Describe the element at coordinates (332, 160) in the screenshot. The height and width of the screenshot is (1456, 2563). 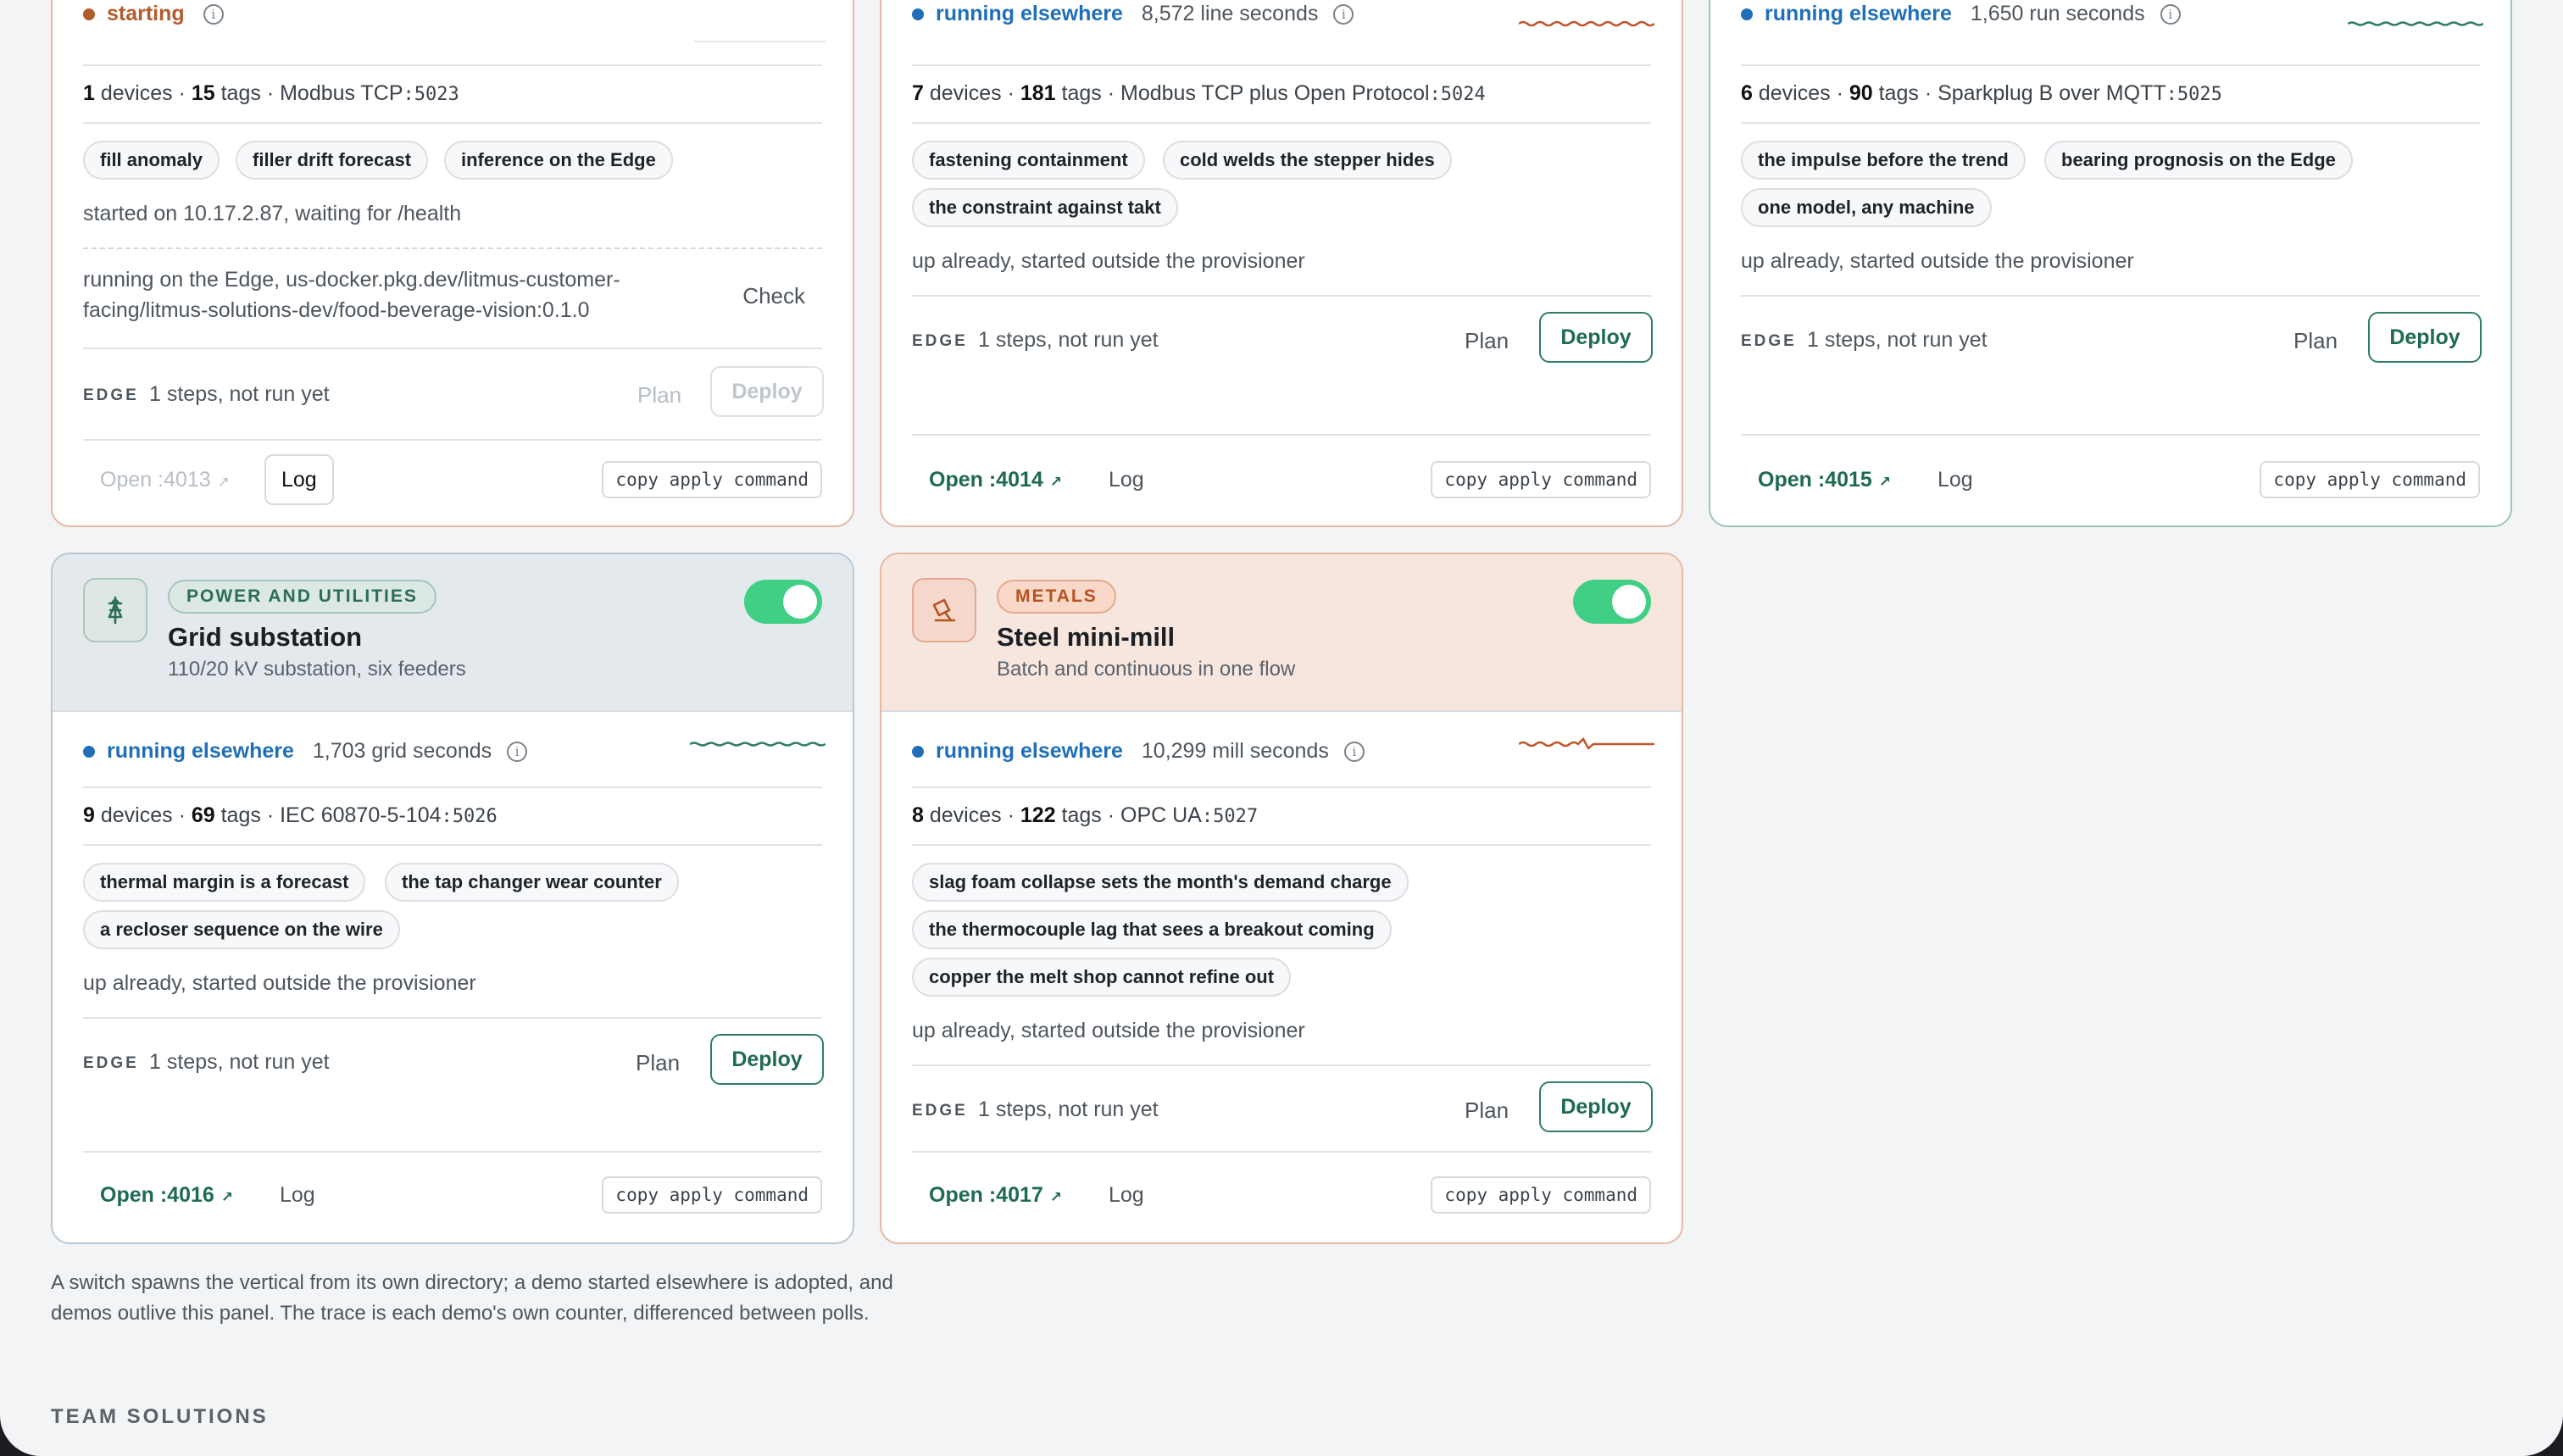
I see `use-case-chip: filler drift forecast` at that location.